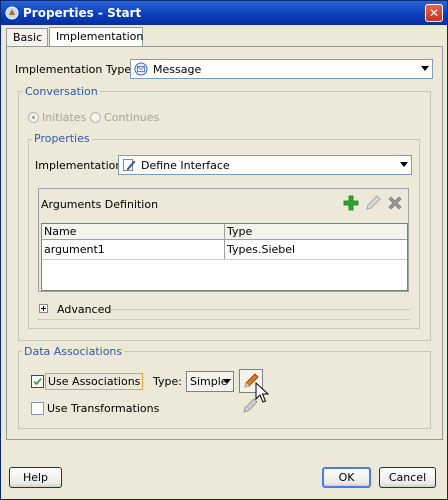 The width and height of the screenshot is (448, 500). I want to click on data-associations-title: Data Associations, so click(73, 351).